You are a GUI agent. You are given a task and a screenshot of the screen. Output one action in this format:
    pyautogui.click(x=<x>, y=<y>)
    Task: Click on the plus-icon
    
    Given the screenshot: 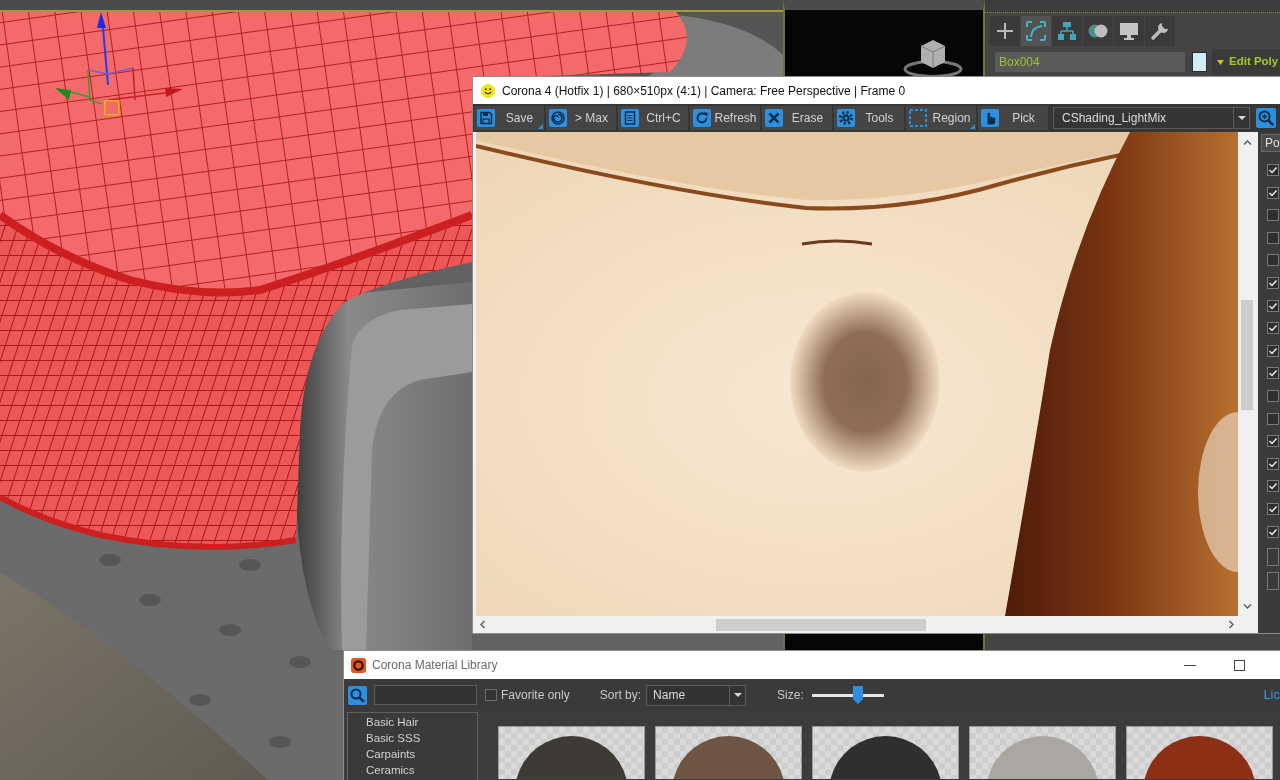 What is the action you would take?
    pyautogui.click(x=1005, y=31)
    